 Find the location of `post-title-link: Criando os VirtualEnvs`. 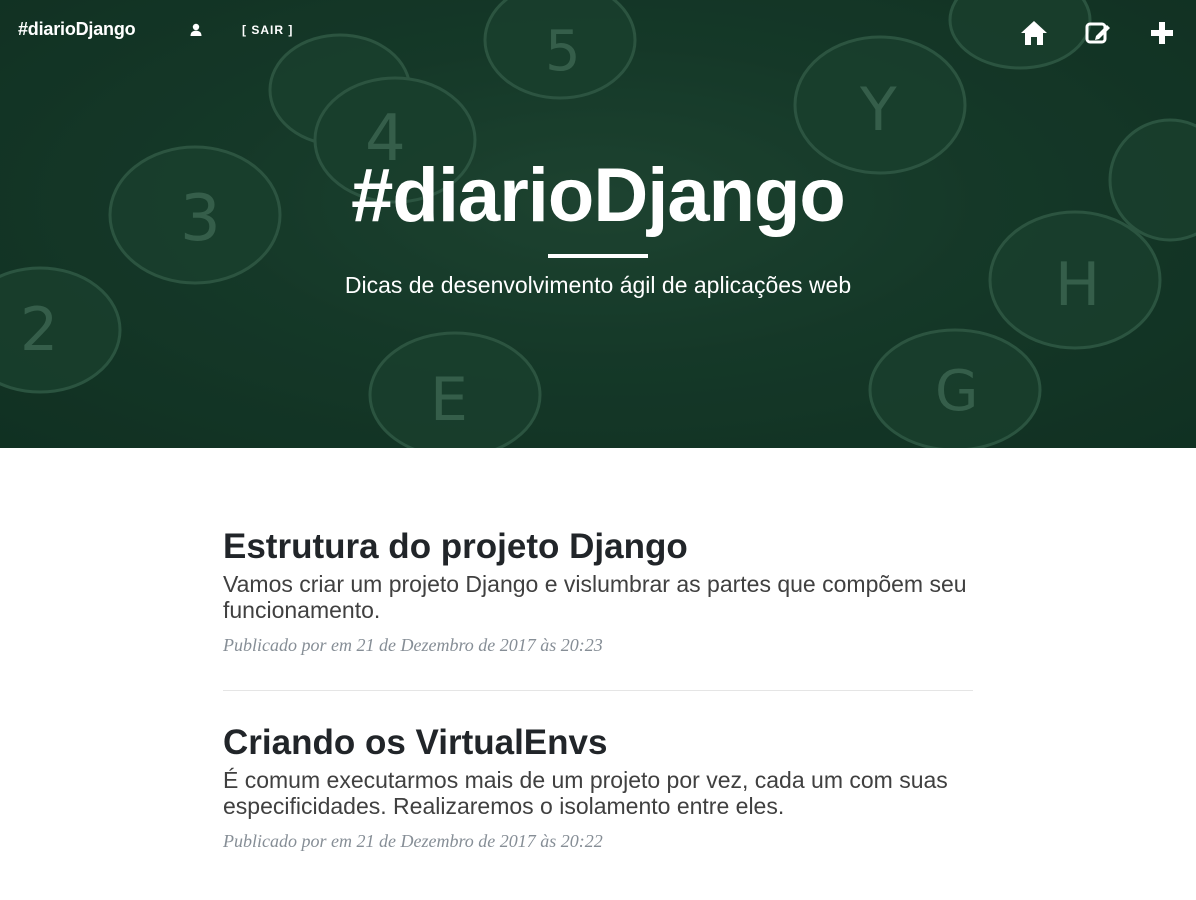

post-title-link: Criando os VirtualEnvs is located at coordinates (598, 743).